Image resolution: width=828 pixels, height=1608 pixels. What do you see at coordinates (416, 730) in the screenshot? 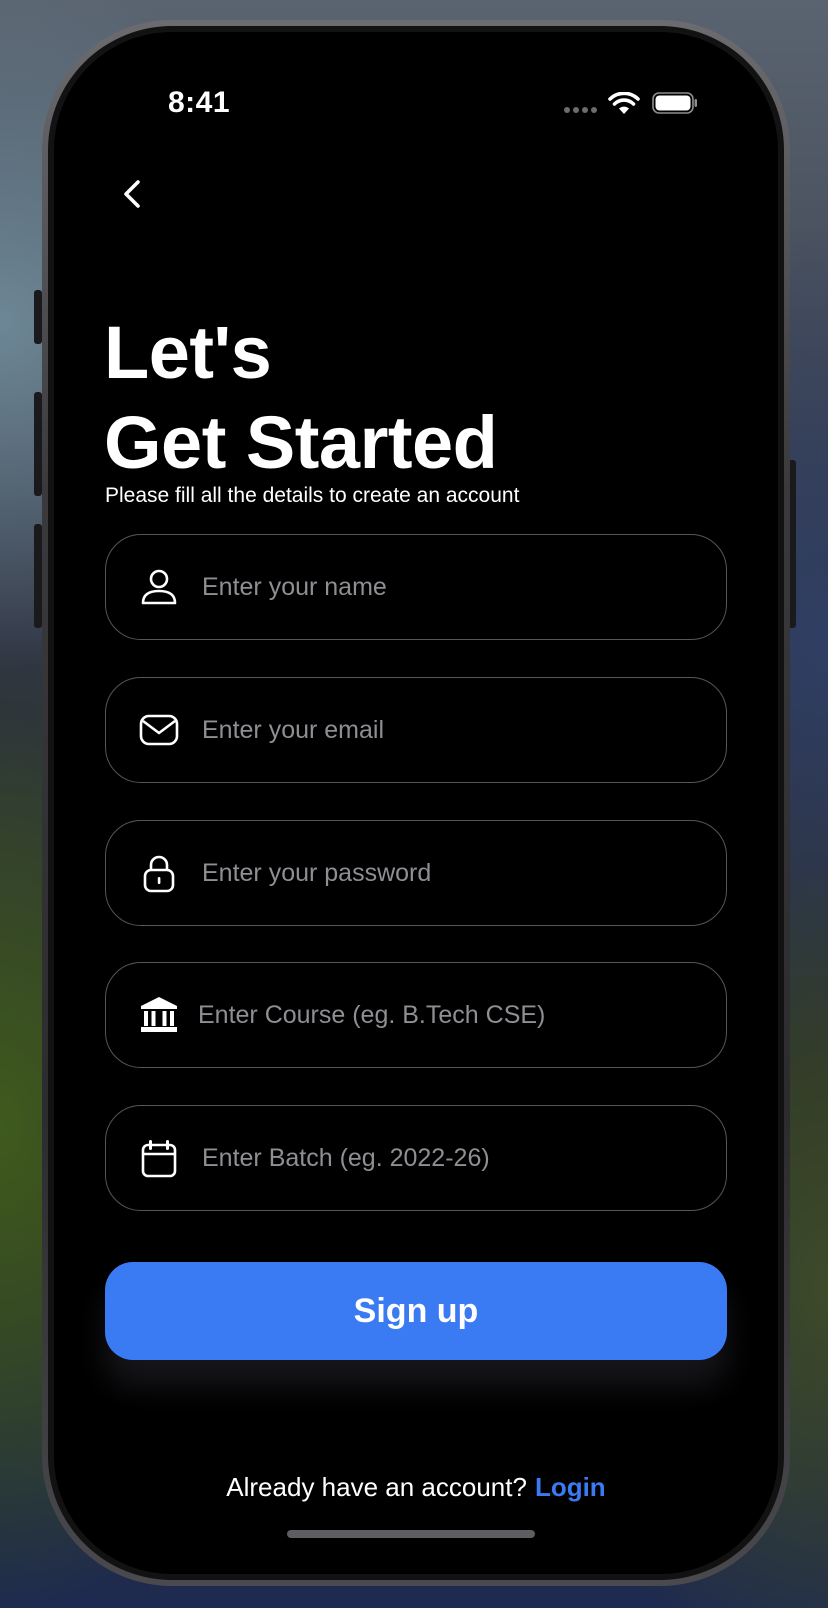
I see `email-field: Enter your email` at bounding box center [416, 730].